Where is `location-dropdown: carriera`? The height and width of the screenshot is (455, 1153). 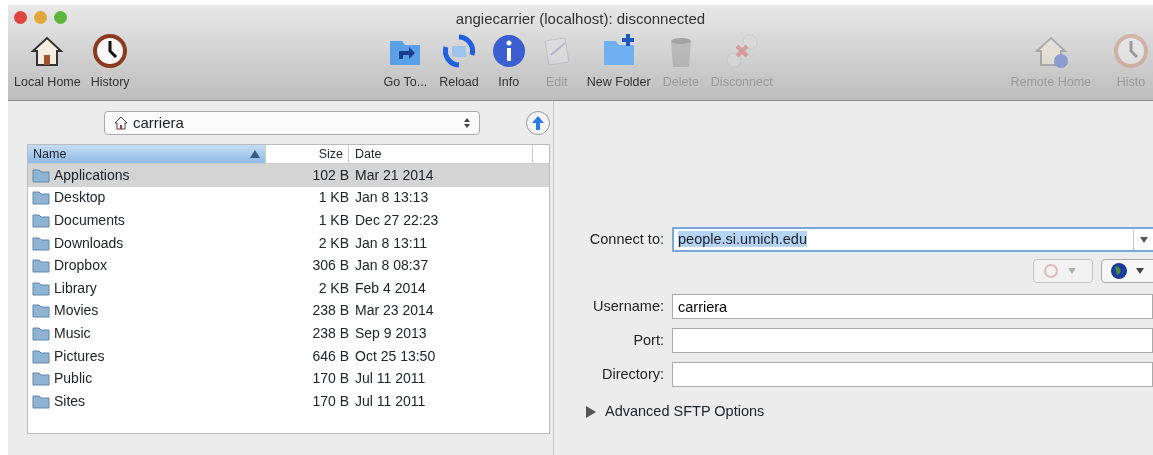
location-dropdown: carriera is located at coordinates (292, 123).